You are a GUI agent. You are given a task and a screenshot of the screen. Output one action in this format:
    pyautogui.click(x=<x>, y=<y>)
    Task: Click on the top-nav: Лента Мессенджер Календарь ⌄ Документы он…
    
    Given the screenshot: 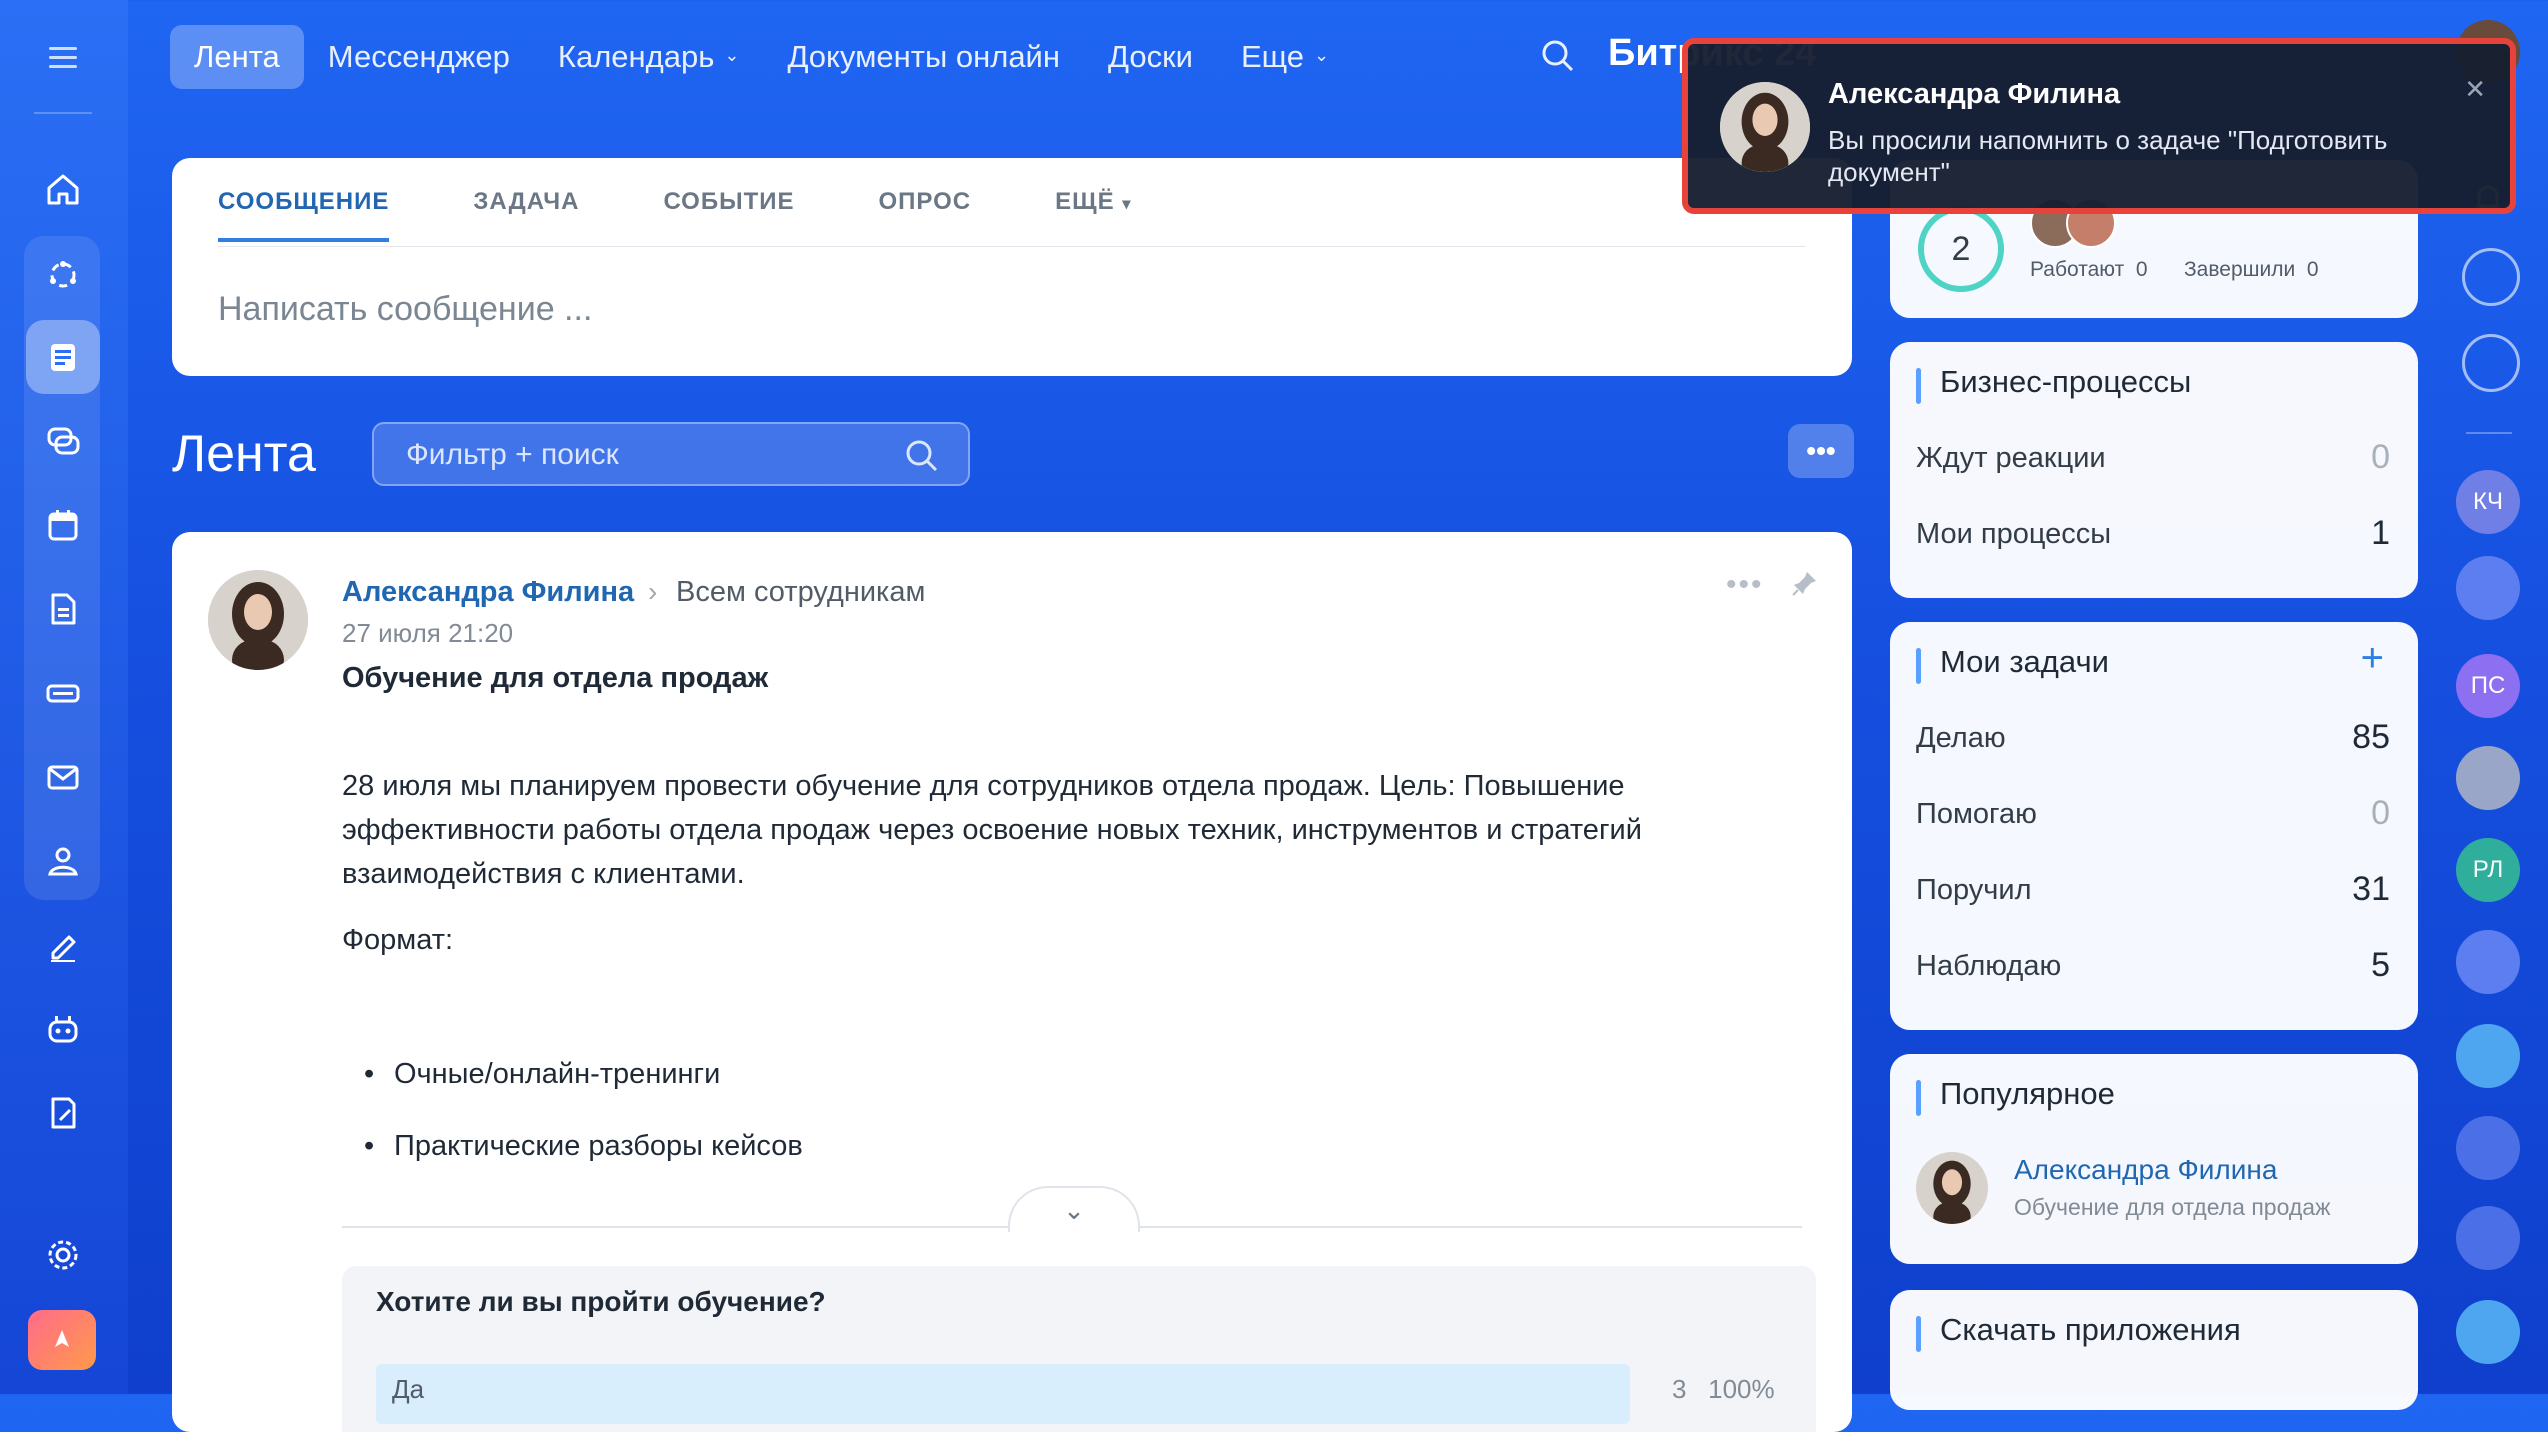 What is the action you would take?
    pyautogui.click(x=761, y=57)
    